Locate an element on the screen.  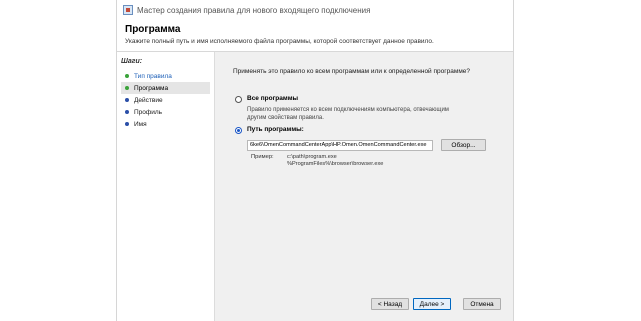
step-label: Программа is located at coordinates (151, 88).